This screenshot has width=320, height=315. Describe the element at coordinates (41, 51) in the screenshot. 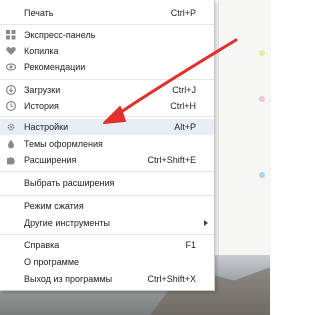

I see `menu-item-label: Копилка` at that location.